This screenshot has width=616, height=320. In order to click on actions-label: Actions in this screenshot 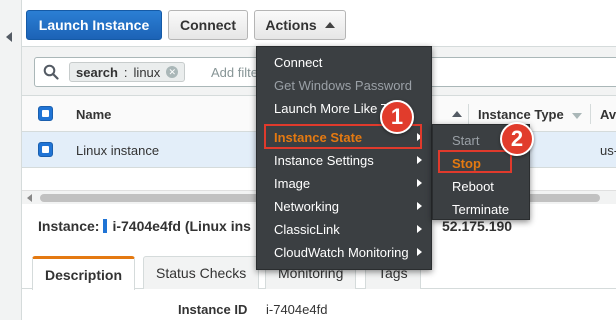, I will do `click(291, 25)`.